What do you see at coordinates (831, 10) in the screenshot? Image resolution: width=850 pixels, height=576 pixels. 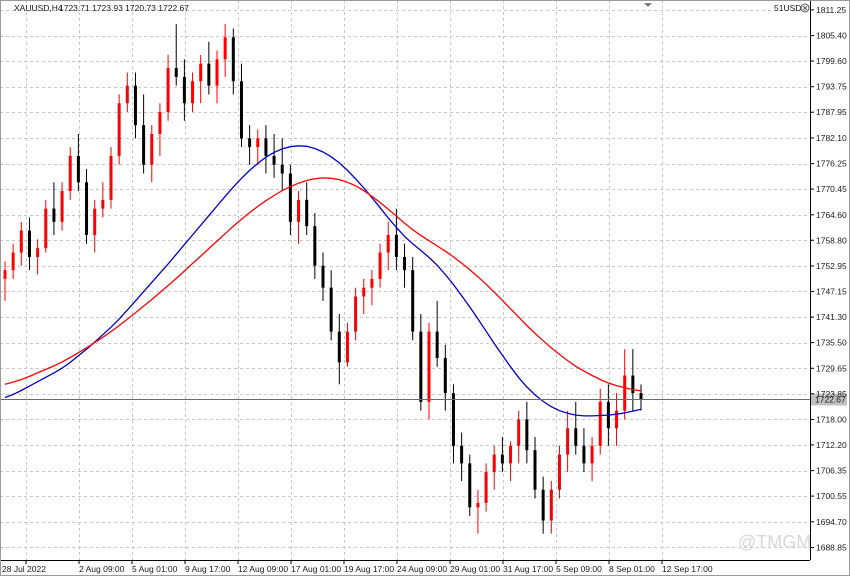 I see `ytick-label-0: 1811.25` at bounding box center [831, 10].